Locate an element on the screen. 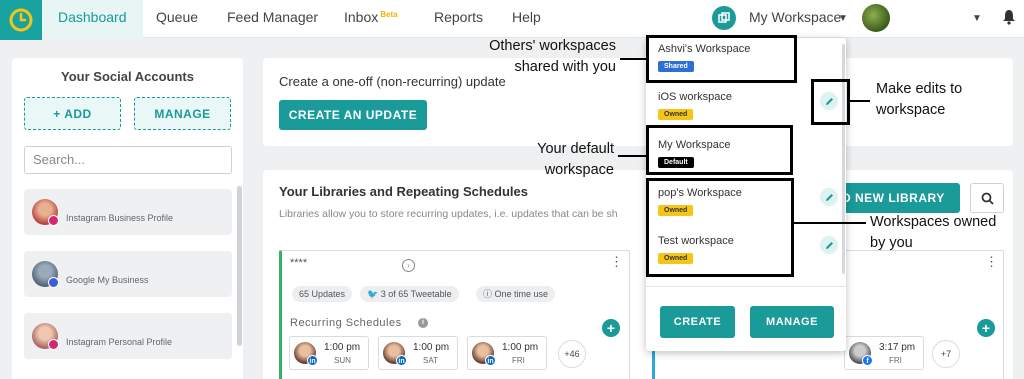  add-new-library-button: D NEW LIBRARY is located at coordinates (897, 198).